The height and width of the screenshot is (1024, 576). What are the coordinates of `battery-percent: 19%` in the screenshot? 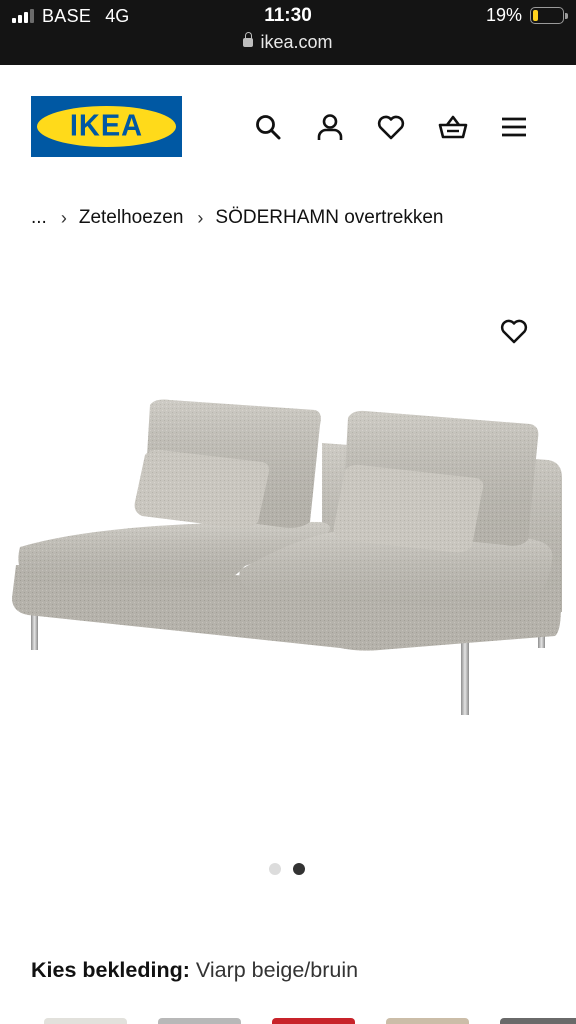 It's located at (503, 15).